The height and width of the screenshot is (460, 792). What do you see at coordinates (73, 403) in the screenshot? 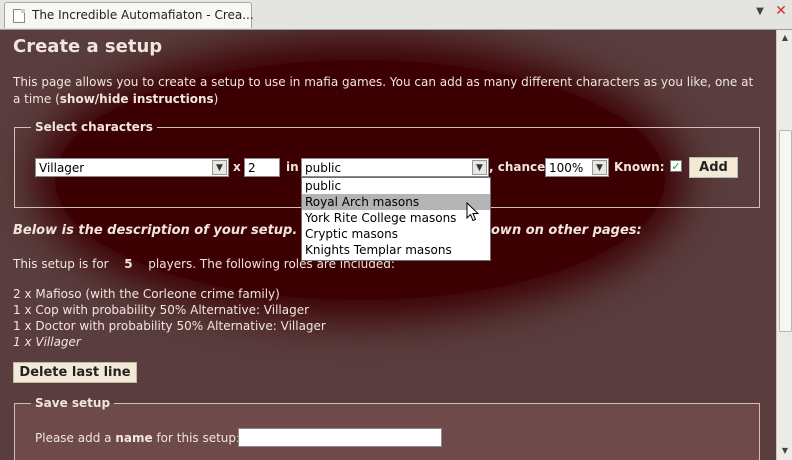
I see `save-setup-legend: Save setup` at bounding box center [73, 403].